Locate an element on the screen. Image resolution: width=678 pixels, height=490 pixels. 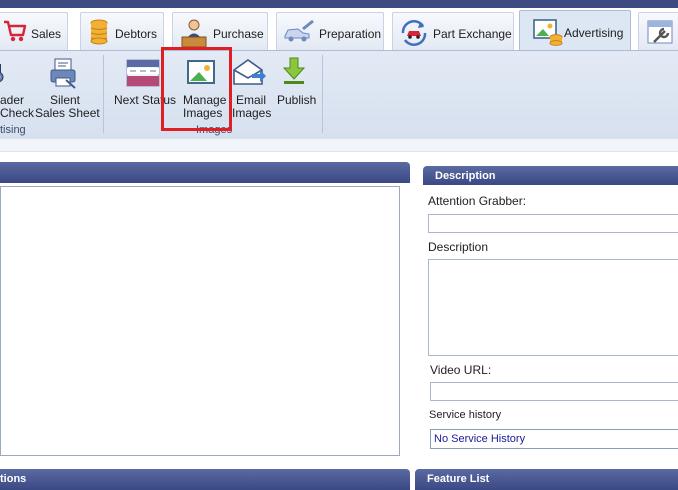
button-label: Check is located at coordinates (17, 113).